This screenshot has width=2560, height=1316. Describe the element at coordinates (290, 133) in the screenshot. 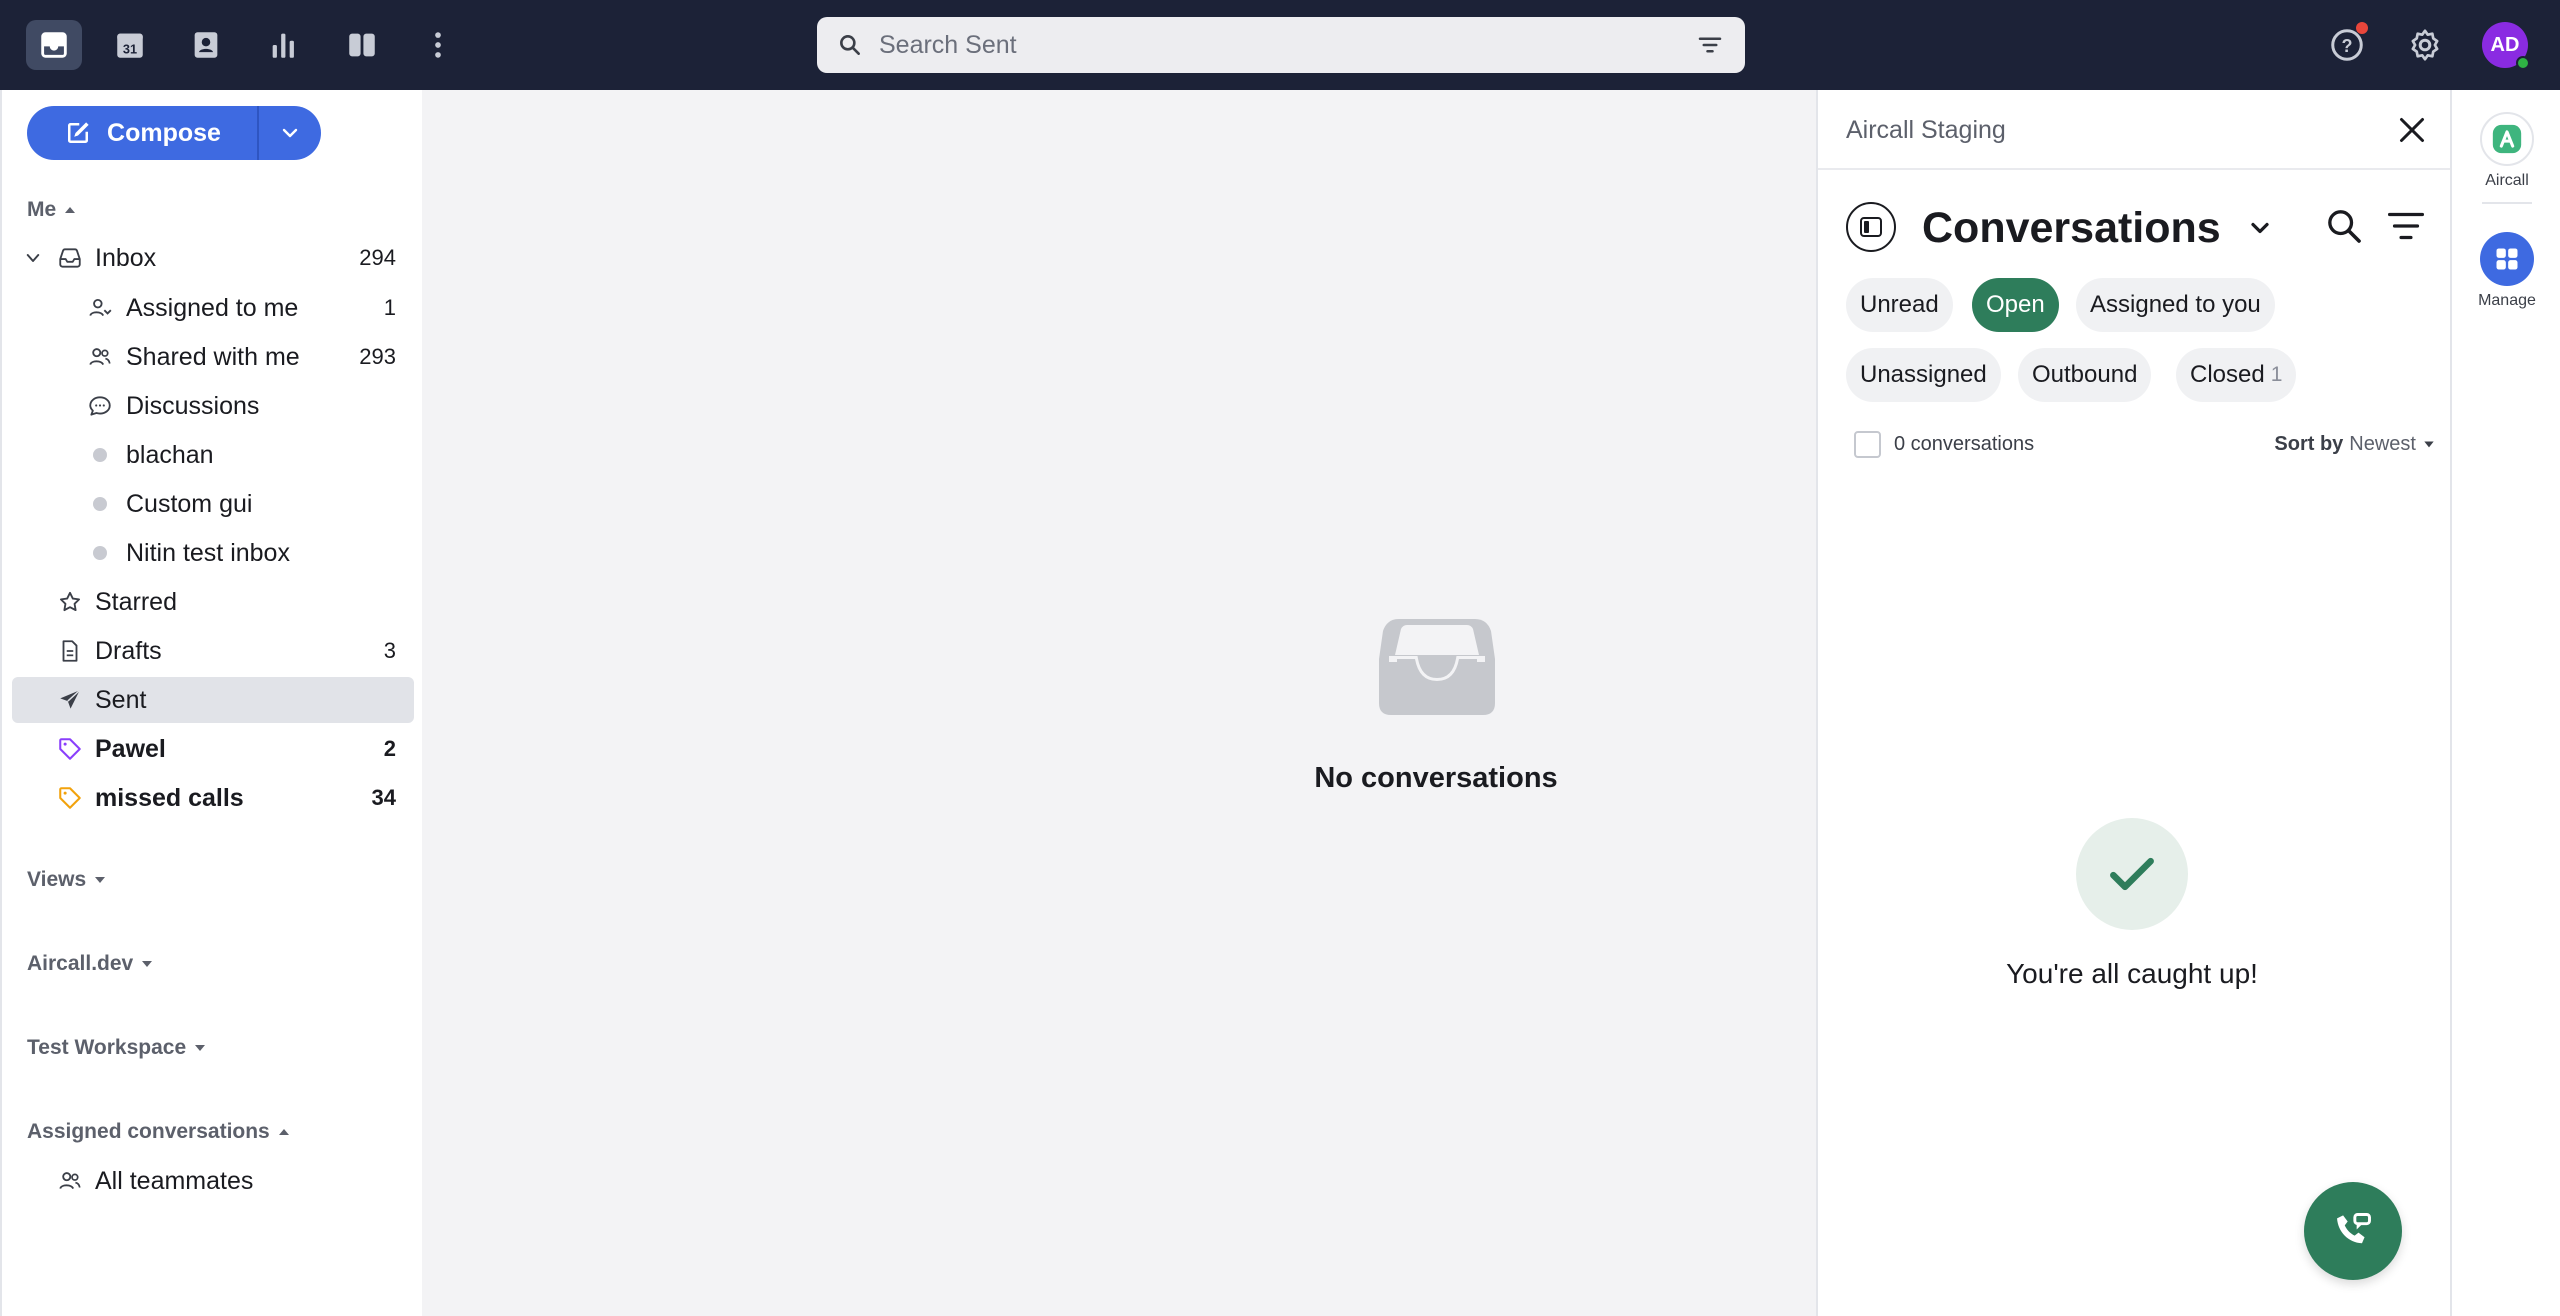

I see `compose-dropdown-button` at that location.